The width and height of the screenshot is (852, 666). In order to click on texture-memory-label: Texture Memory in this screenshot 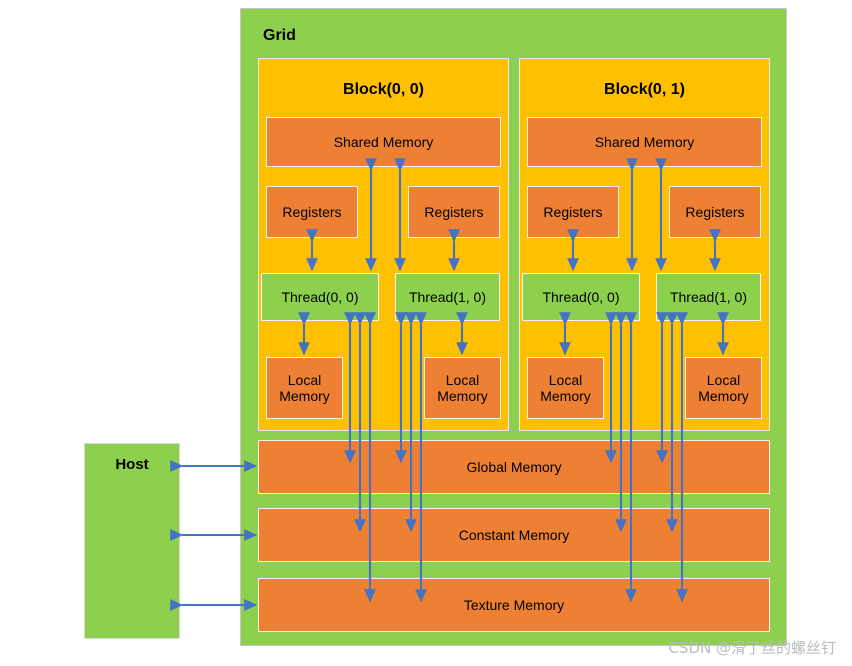, I will do `click(514, 604)`.